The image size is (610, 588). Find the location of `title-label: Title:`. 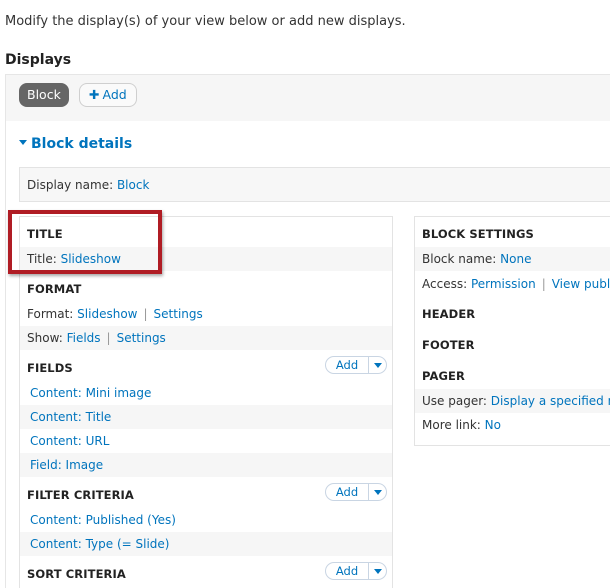

title-label: Title: is located at coordinates (42, 259).